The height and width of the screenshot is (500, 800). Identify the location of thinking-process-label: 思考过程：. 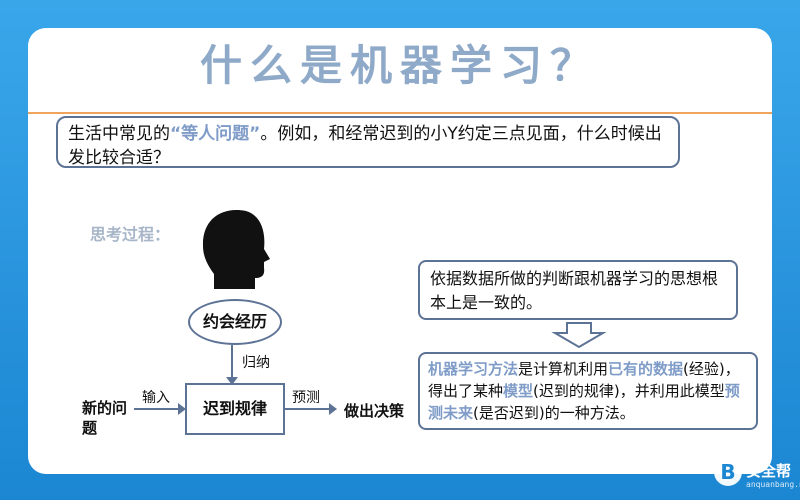
(130, 234).